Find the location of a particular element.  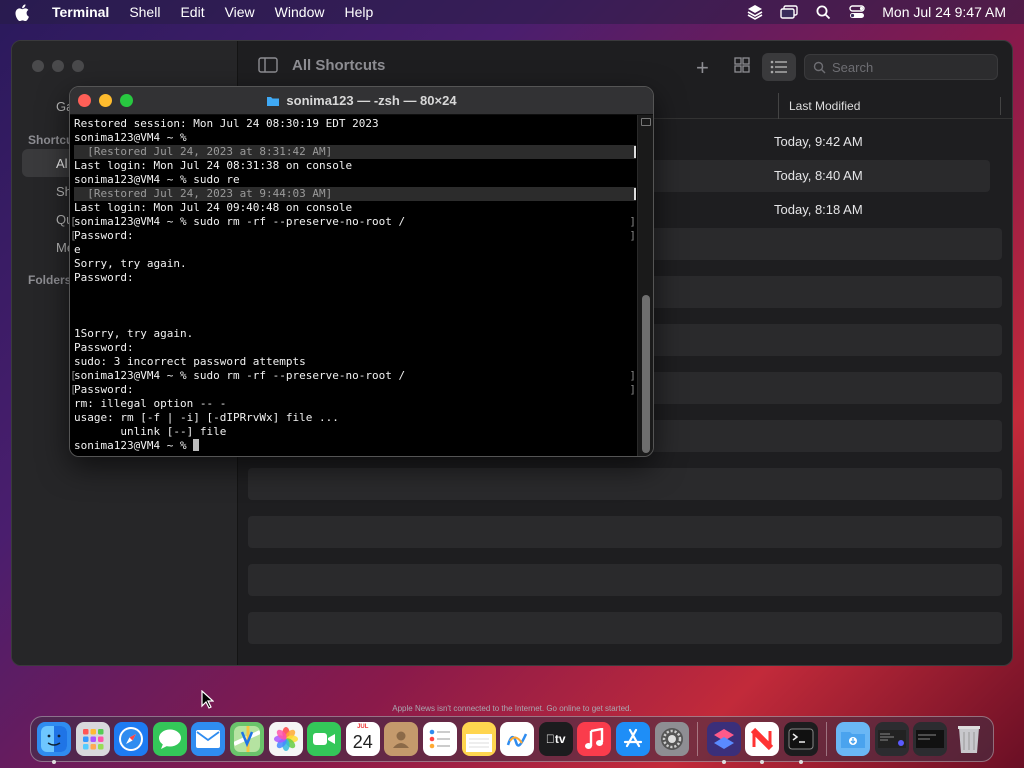

terminal-prompt: sonima123@VM4 ~ % is located at coordinates (134, 445).